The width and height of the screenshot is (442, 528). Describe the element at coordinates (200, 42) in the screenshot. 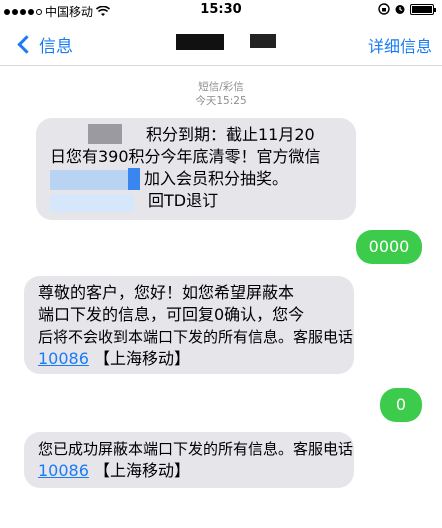

I see `contact-name-redaction` at that location.